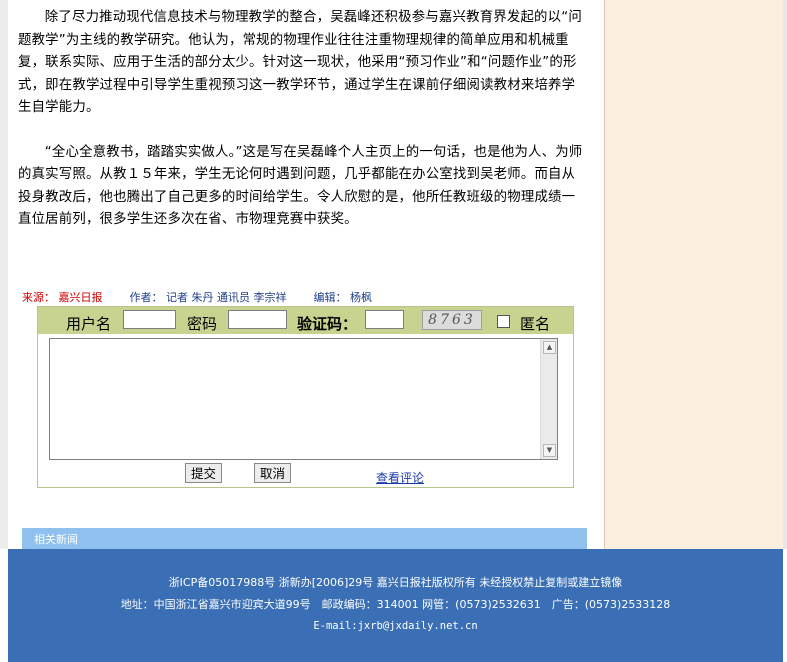  I want to click on cancel-button: 取消, so click(272, 473).